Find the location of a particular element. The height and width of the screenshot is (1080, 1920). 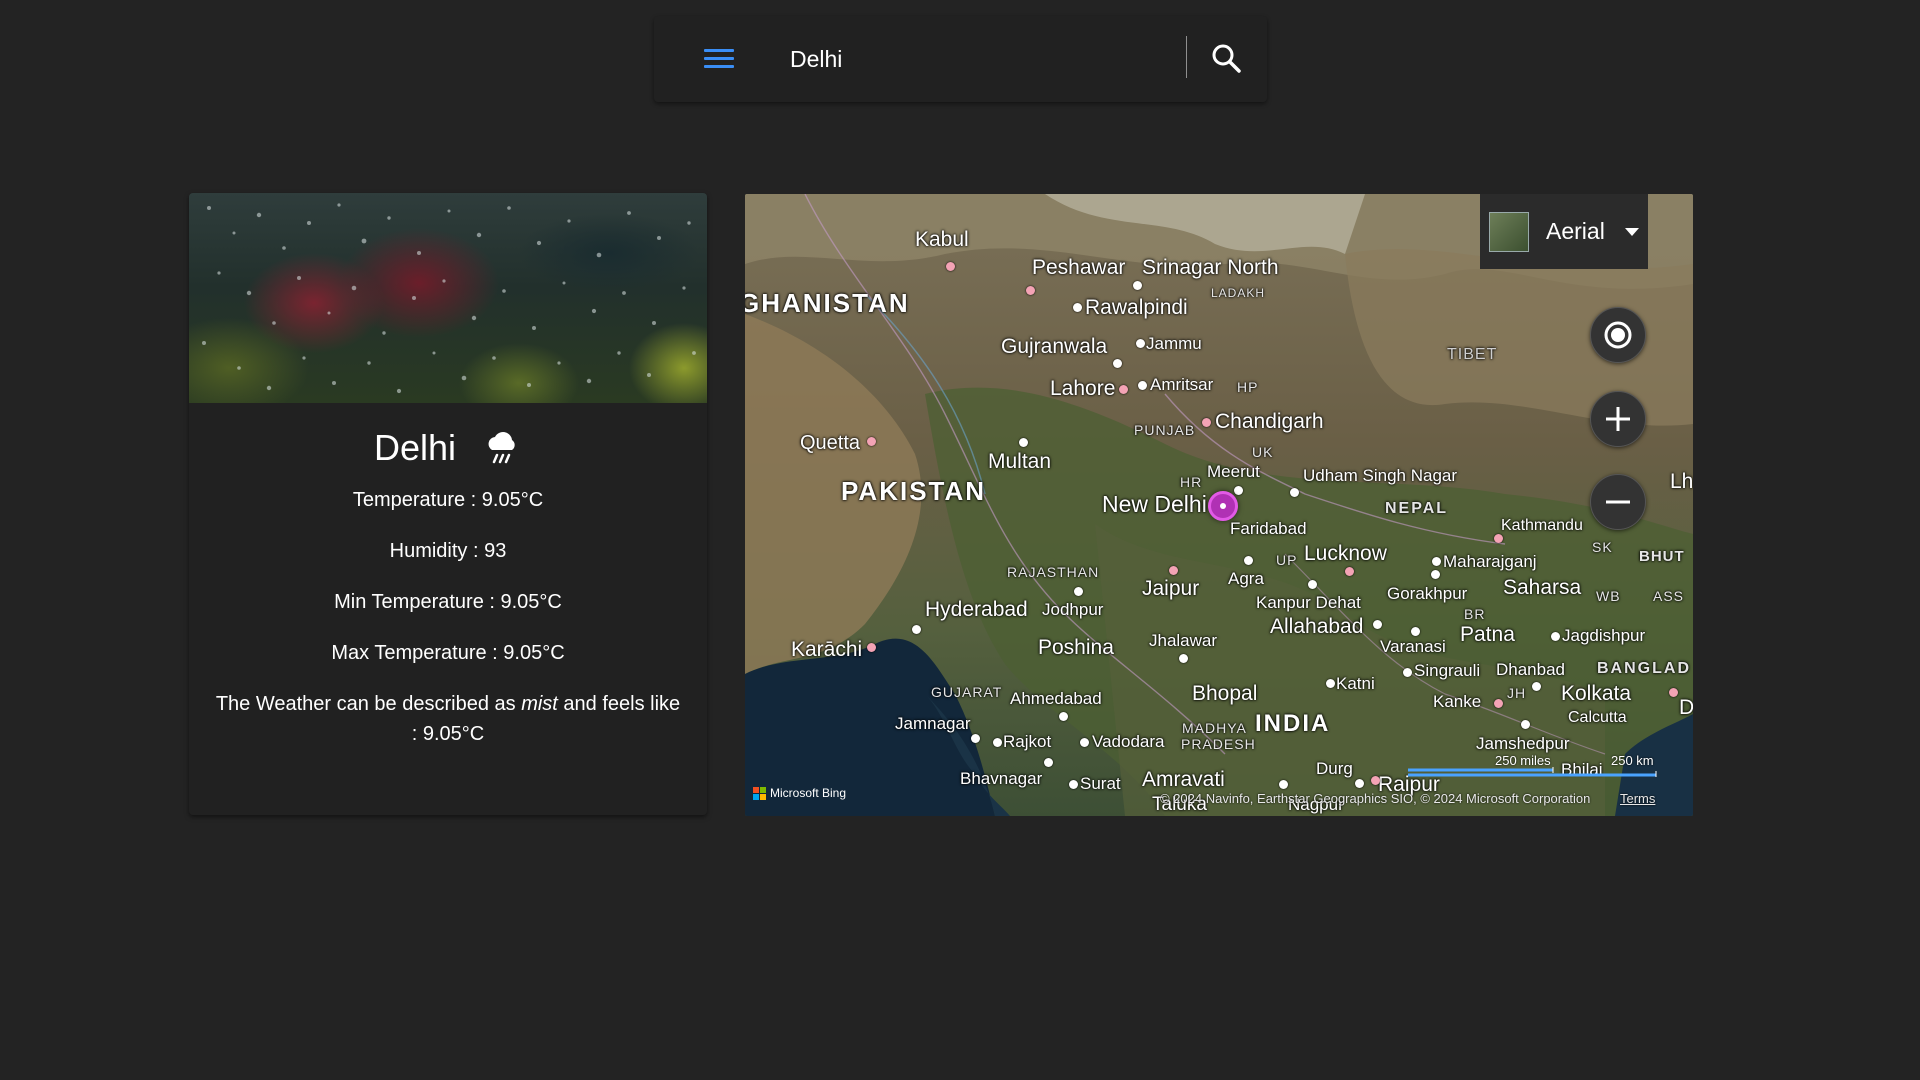

map-label-rajasthan: RAJASTHAN is located at coordinates (1053, 572).